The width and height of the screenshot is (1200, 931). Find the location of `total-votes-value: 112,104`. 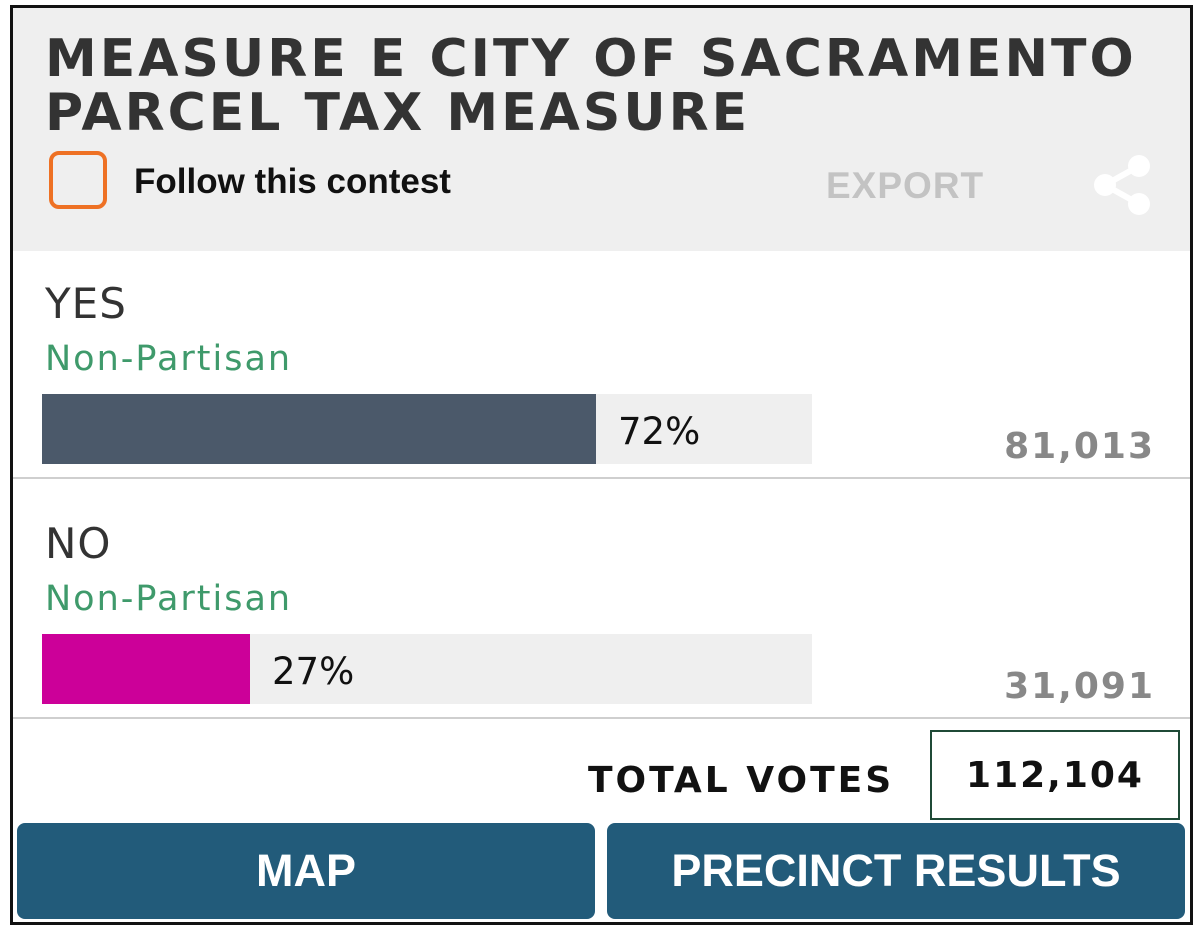

total-votes-value: 112,104 is located at coordinates (1055, 775).